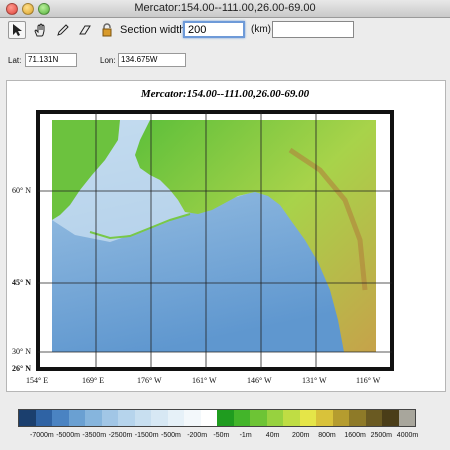 The width and height of the screenshot is (450, 450). What do you see at coordinates (381, 435) in the screenshot?
I see `colorbar-label: 2500m` at bounding box center [381, 435].